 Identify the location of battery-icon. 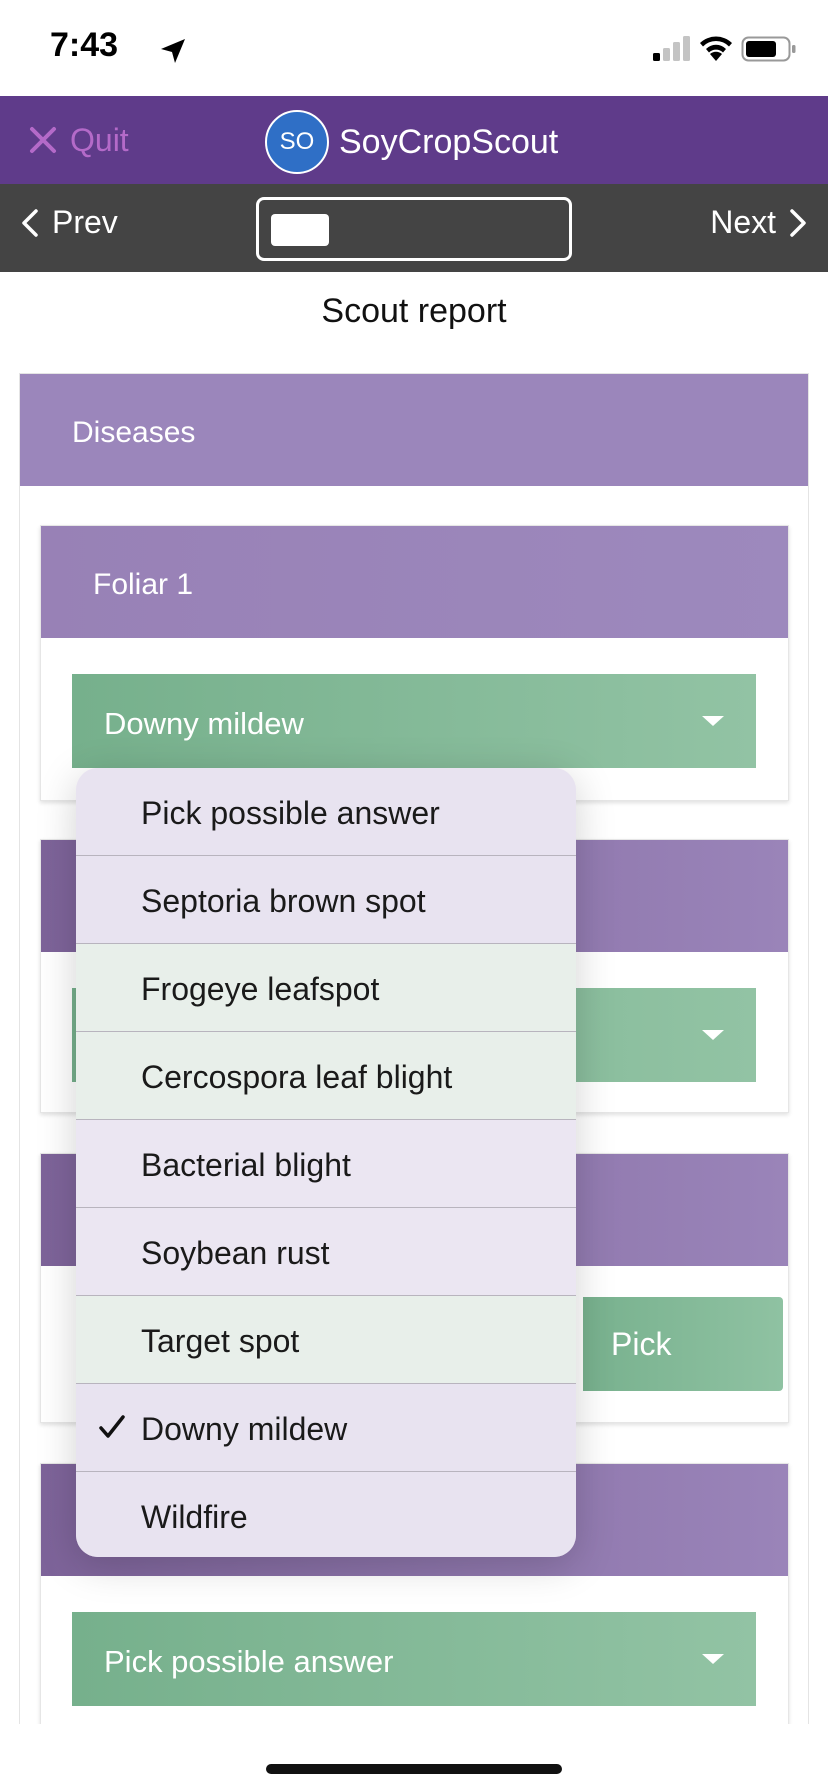
(768, 49).